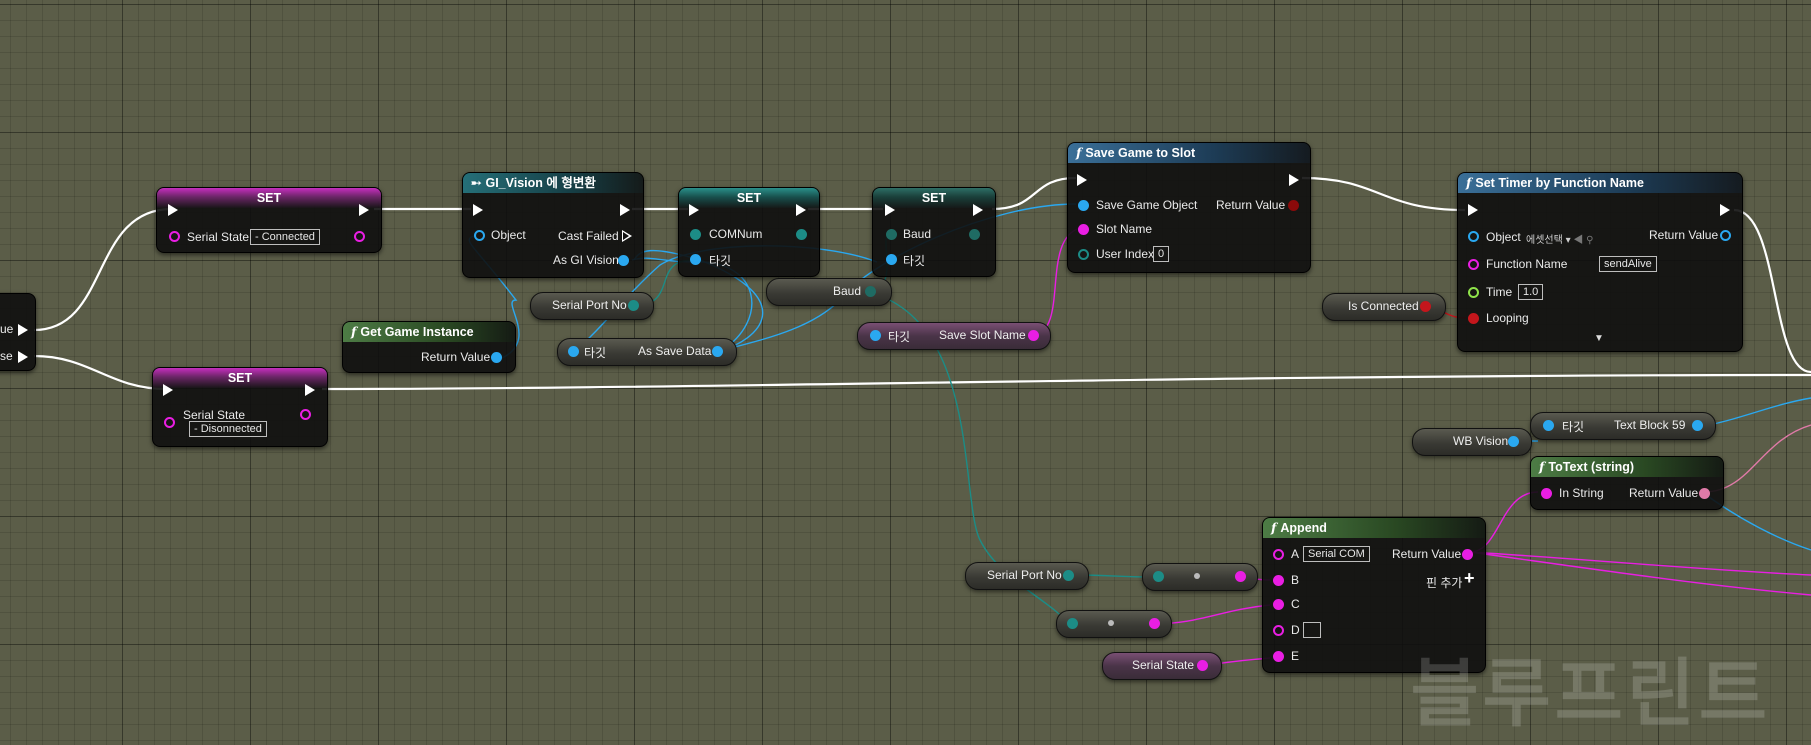 The width and height of the screenshot is (1811, 745). Describe the element at coordinates (1473, 264) in the screenshot. I see `function-name-pin` at that location.